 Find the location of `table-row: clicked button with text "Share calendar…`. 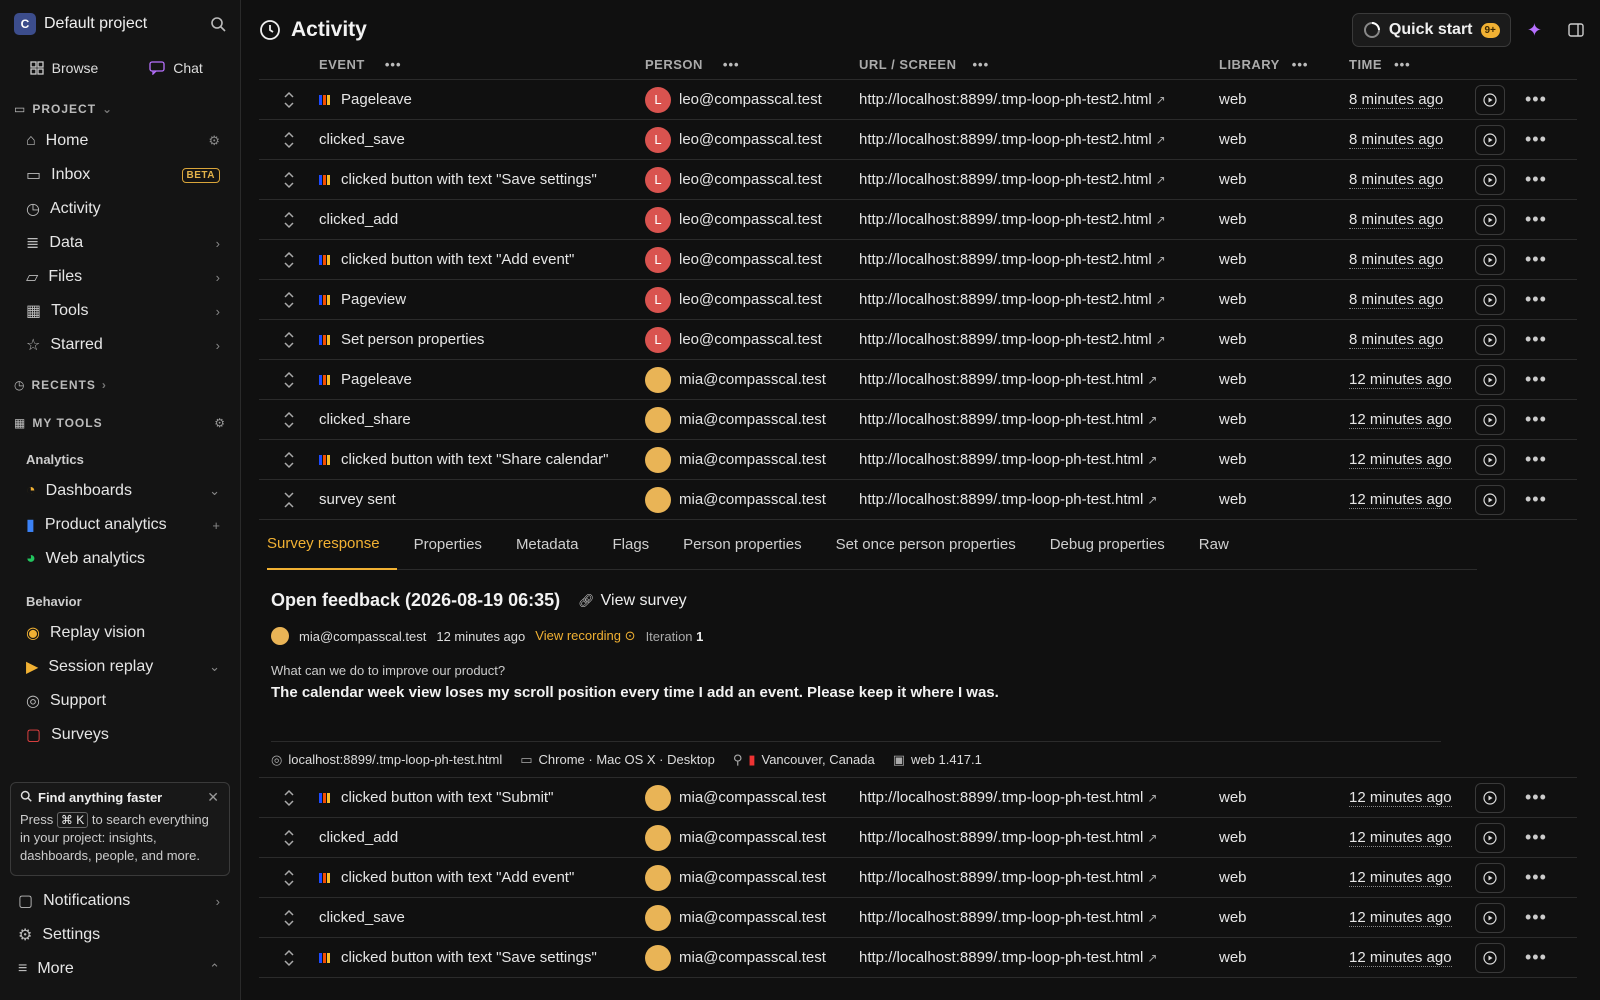

table-row: clicked button with text "Share calendar… is located at coordinates (918, 460).